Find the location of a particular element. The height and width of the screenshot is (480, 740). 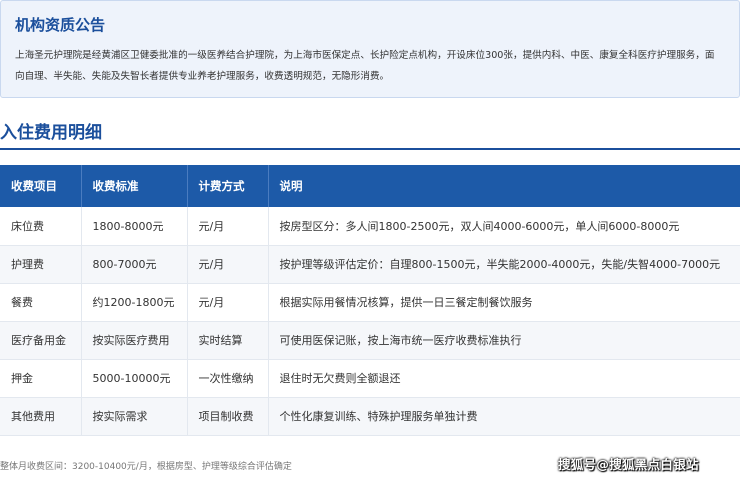

table-cell: 可使用医保记账，按上海市统一医疗收费标准执行 is located at coordinates (504, 340).